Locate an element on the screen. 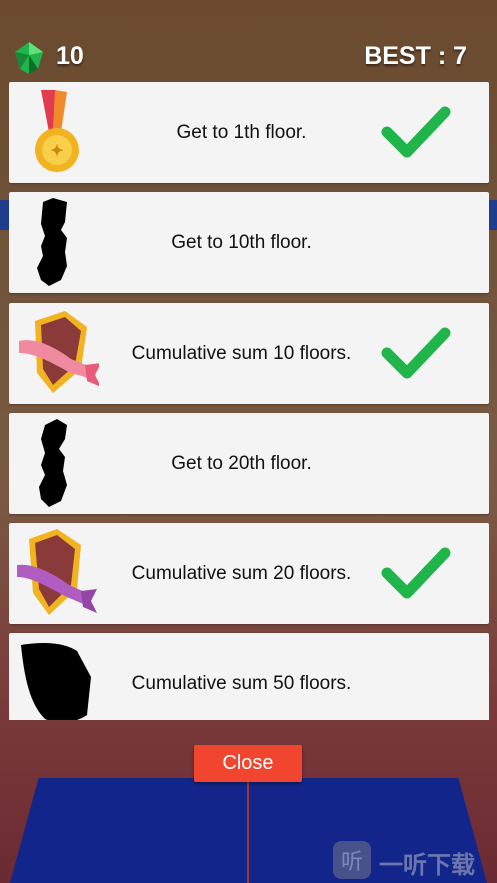 Image resolution: width=497 pixels, height=883 pixels. watermark-icon: 听 is located at coordinates (352, 860).